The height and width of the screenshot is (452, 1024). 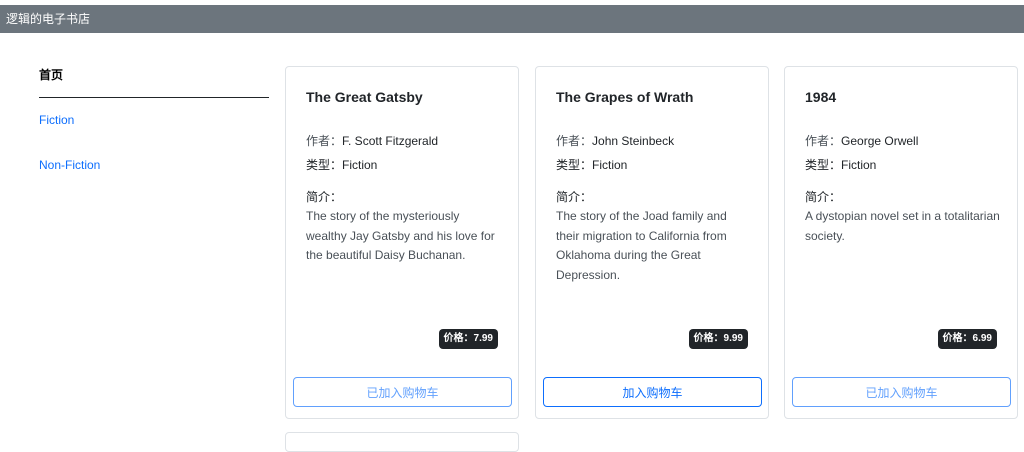 What do you see at coordinates (880, 141) in the screenshot?
I see `author-value: George Orwell` at bounding box center [880, 141].